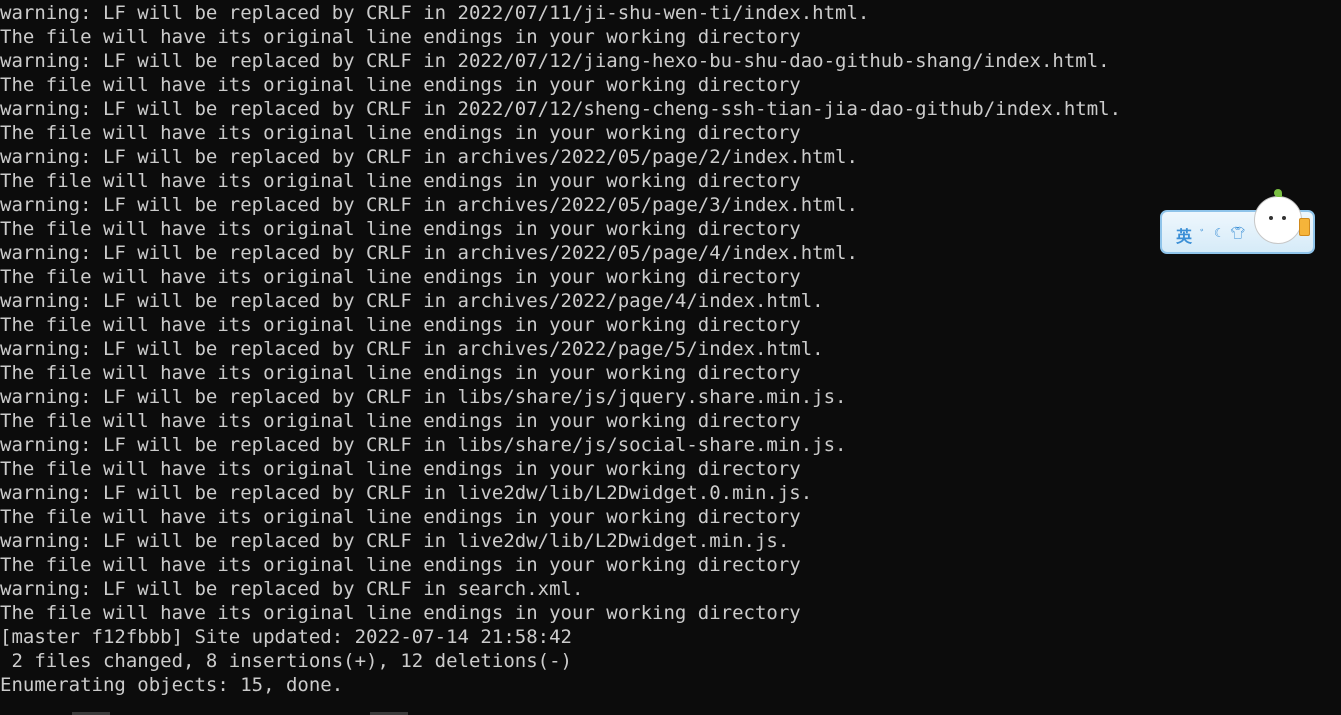  Describe the element at coordinates (1278, 216) in the screenshot. I see `mascot-icon` at that location.